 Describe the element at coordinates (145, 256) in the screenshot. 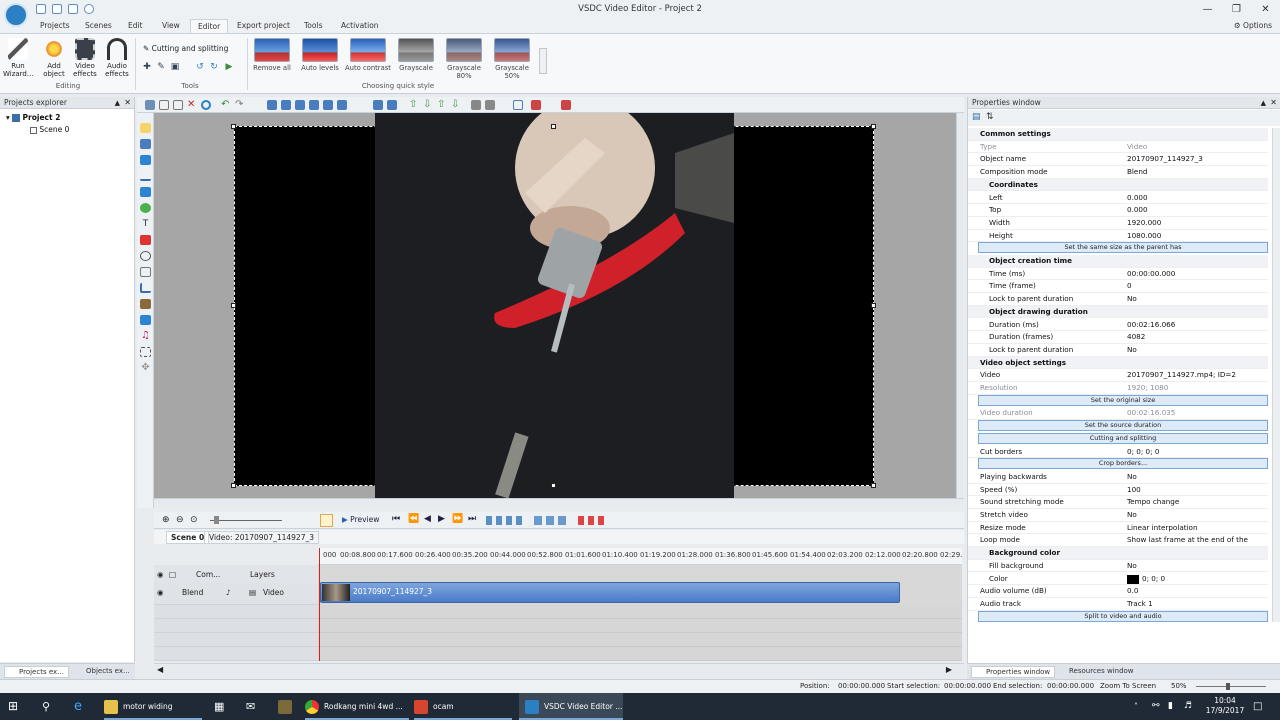

I see `sprite-tool-icon` at that location.